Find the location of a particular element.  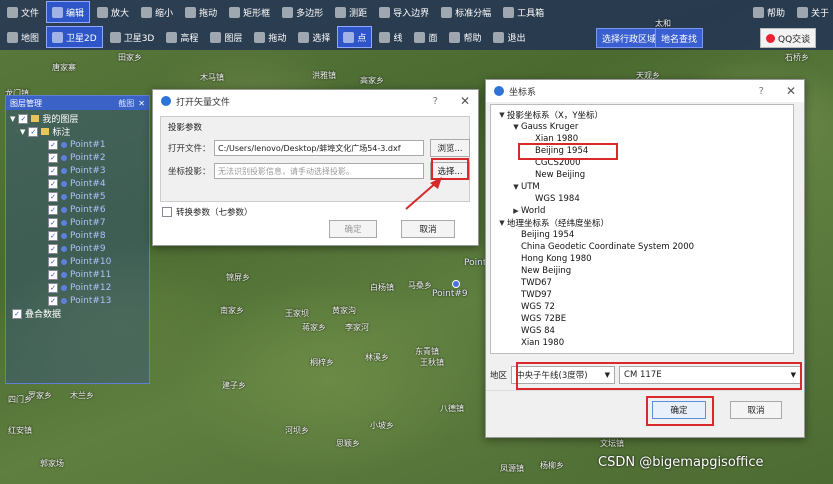

toolbar-button: 卫星2D is located at coordinates (74, 37).